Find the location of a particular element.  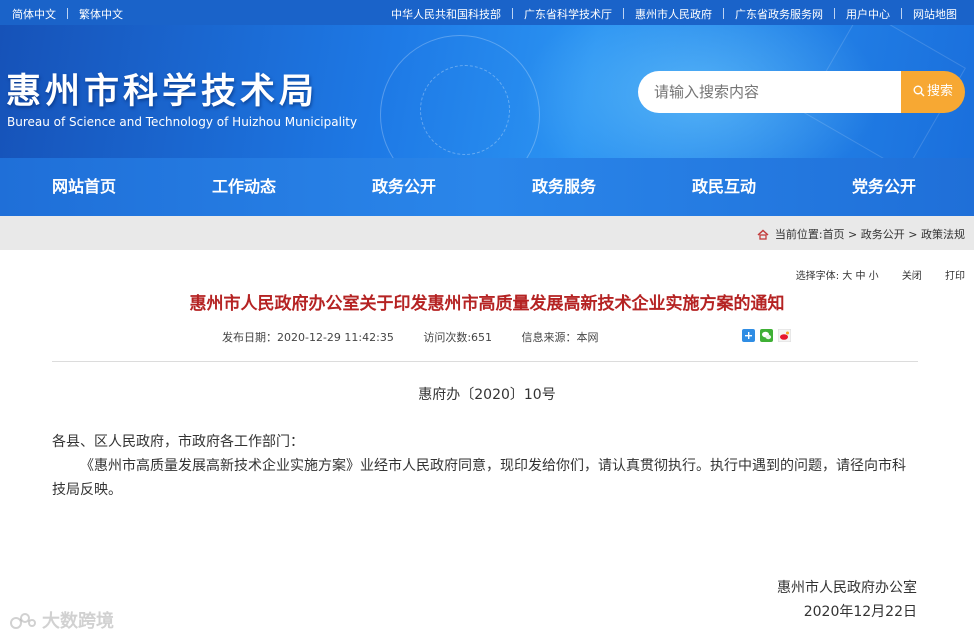

top-link-sitemap: 网站地图 is located at coordinates (935, 14).